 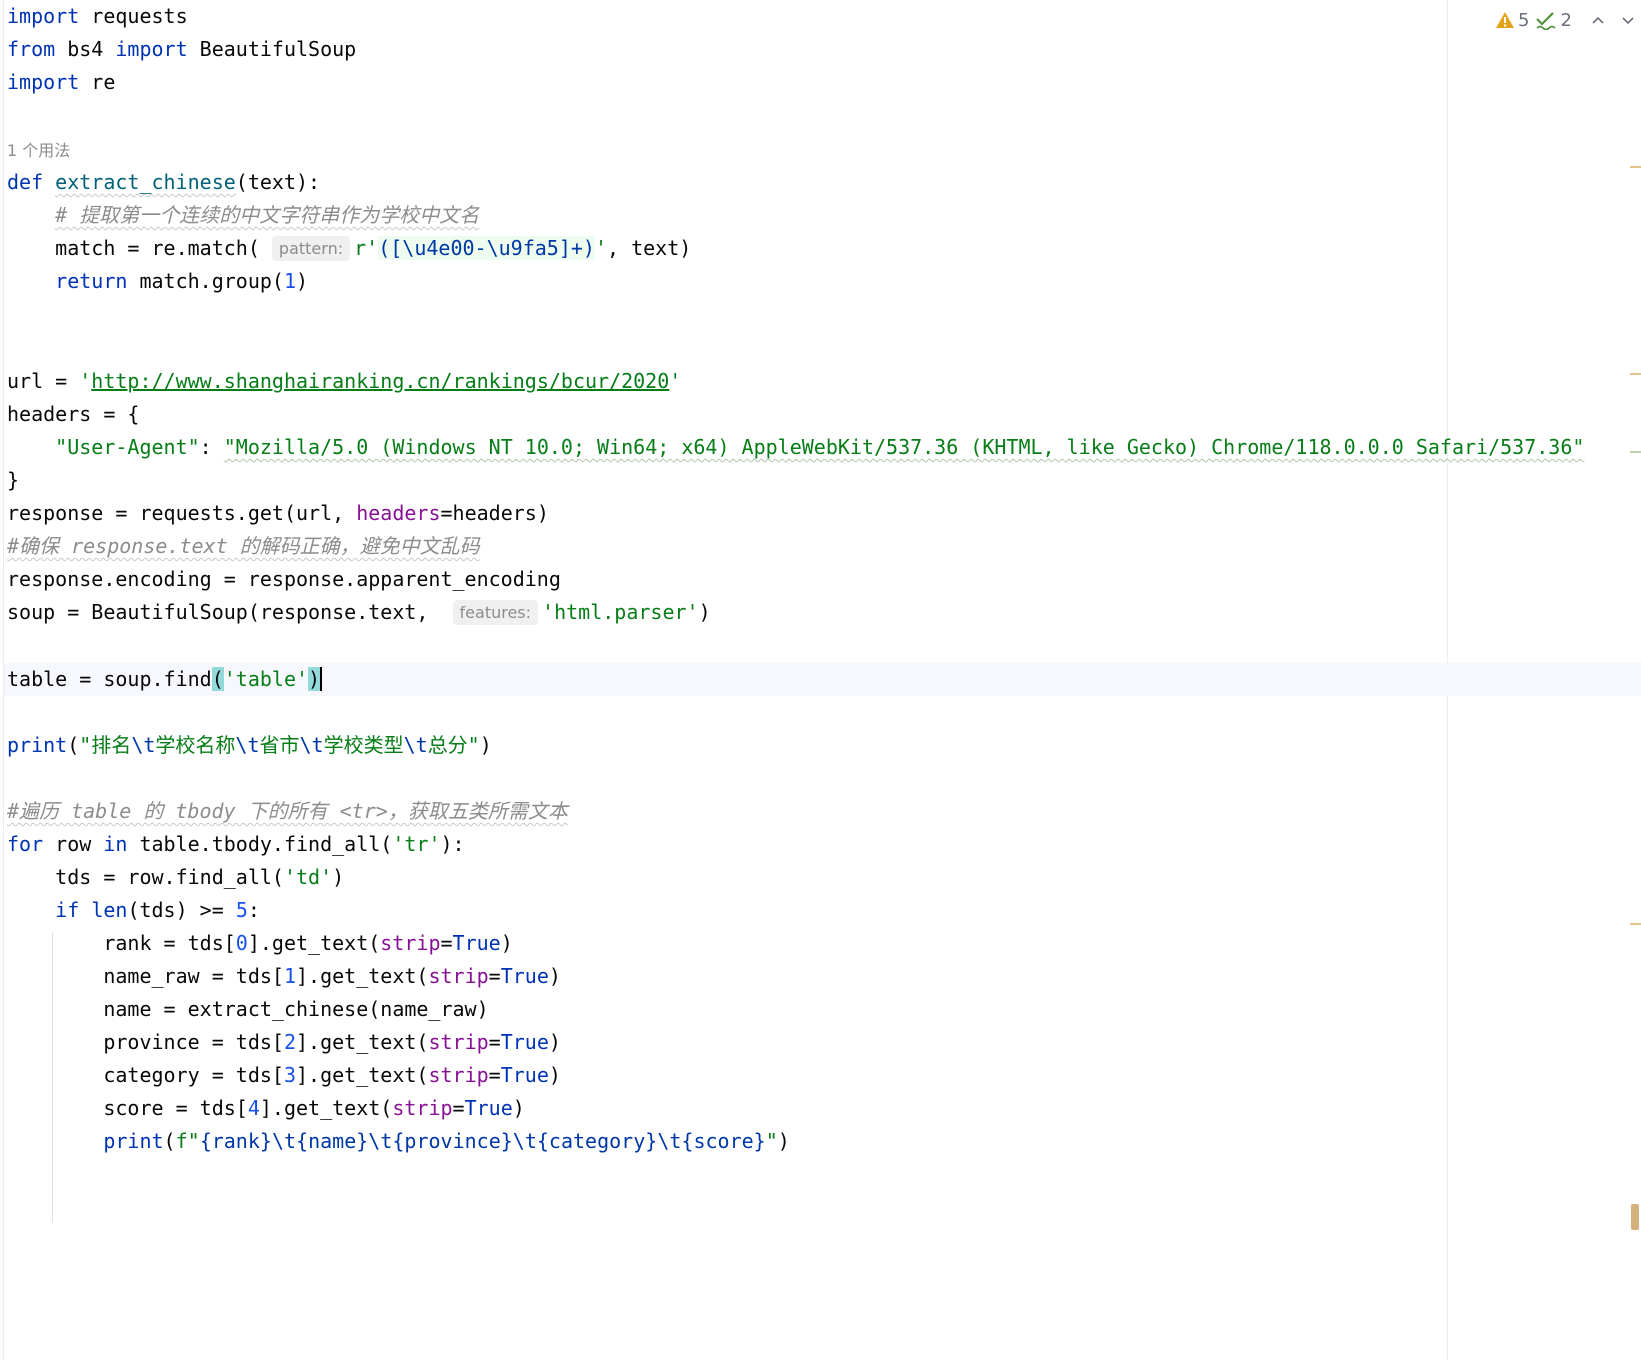 I want to click on comment: #遍历 table 的 tbody 下的所有 <tr>，获取五类所需文本, so click(x=287, y=811).